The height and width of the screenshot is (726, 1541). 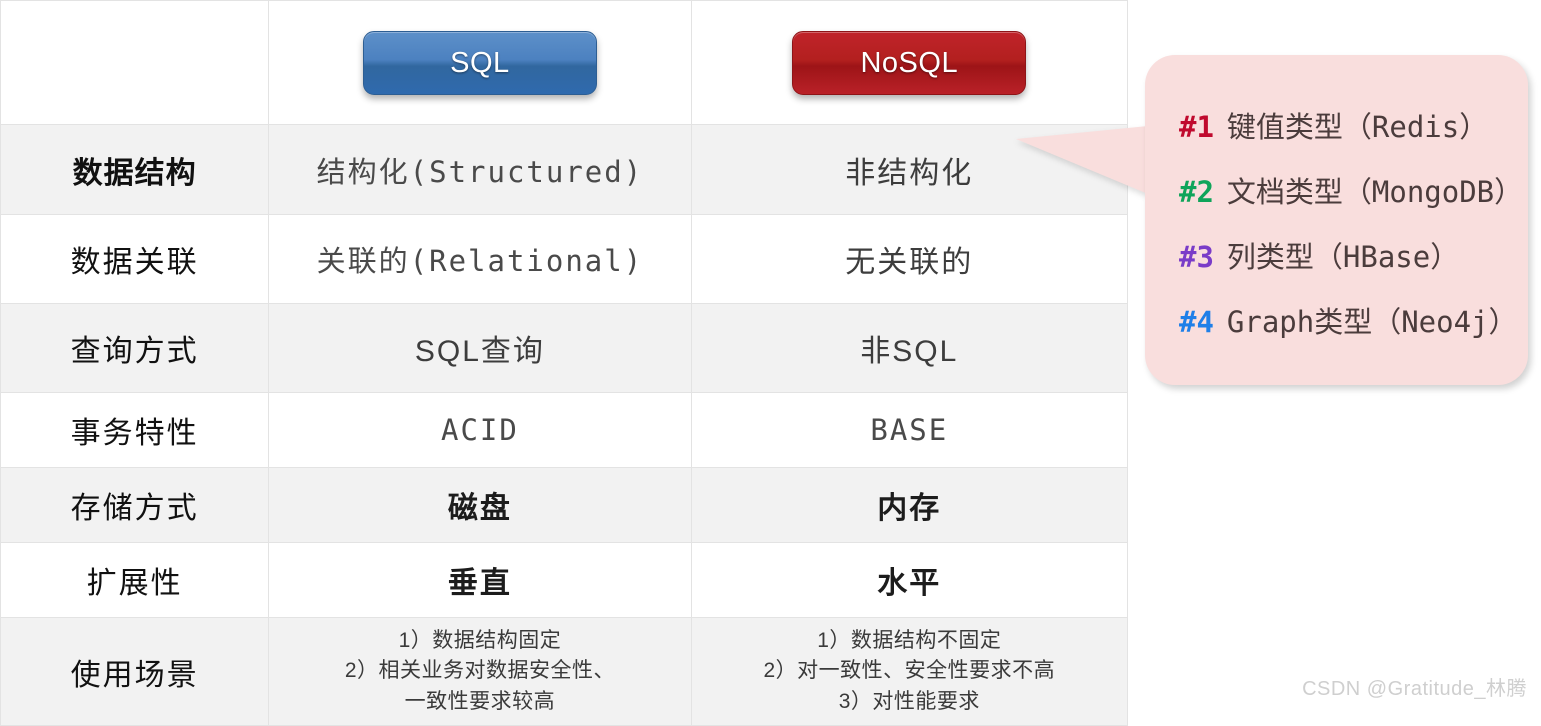 I want to click on csdn-watermark: CSDN @Gratitude_林腾, so click(x=1414, y=689).